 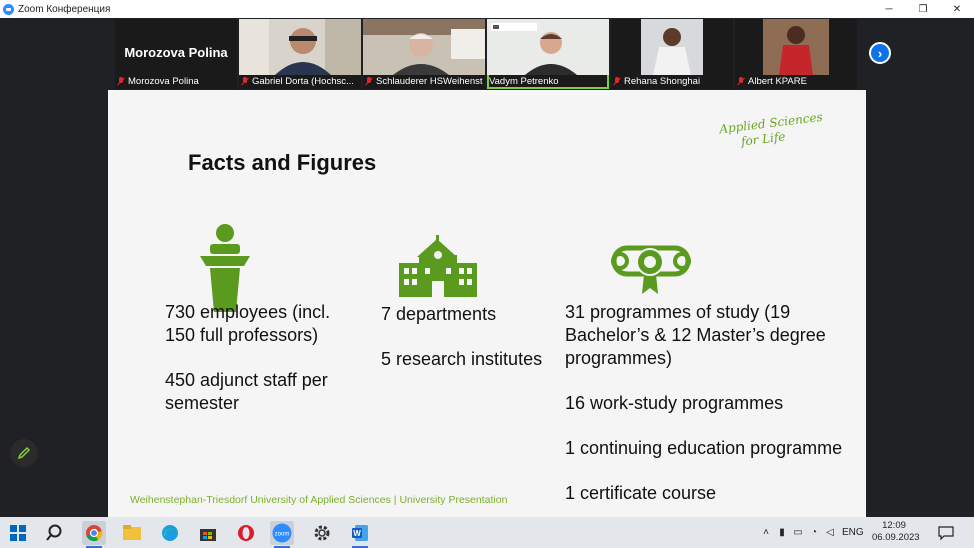 What do you see at coordinates (163, 81) in the screenshot?
I see `participant-name-label: Morozova Polina` at bounding box center [163, 81].